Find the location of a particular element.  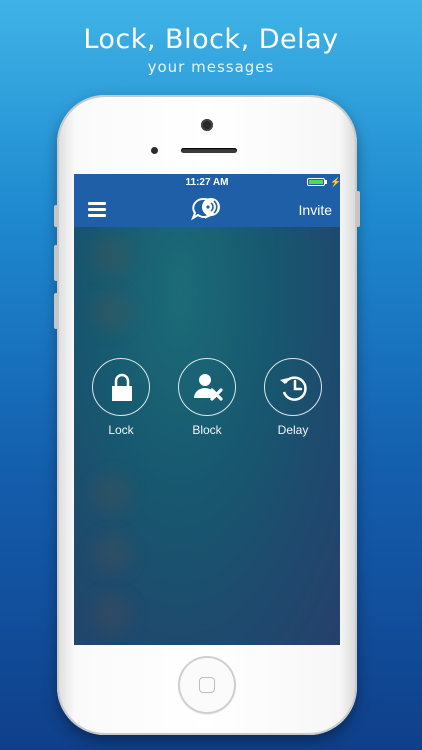

promo-subline: your messages is located at coordinates (211, 67).